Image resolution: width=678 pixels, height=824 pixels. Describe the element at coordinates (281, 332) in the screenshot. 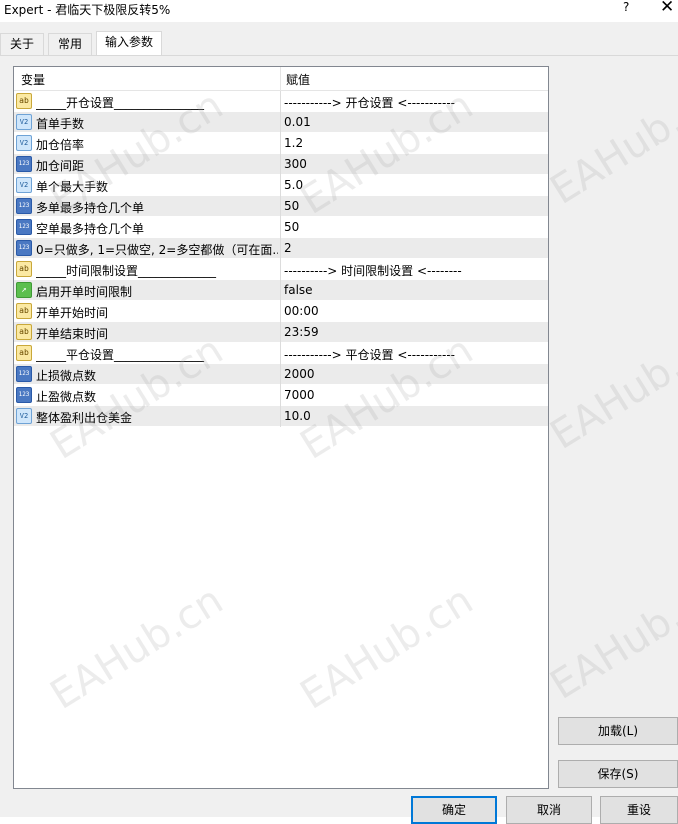

I see `table-row: ab 开单结束时间 23:59` at that location.